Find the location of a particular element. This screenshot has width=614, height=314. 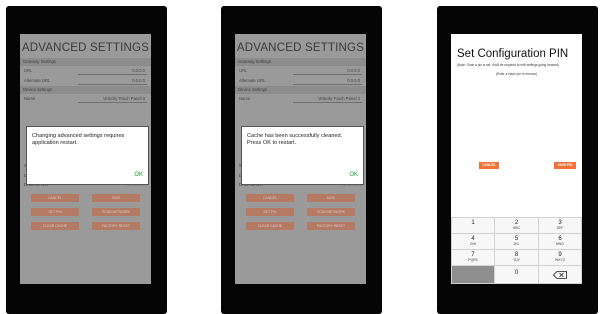

key-digit: 0 is located at coordinates (516, 273).